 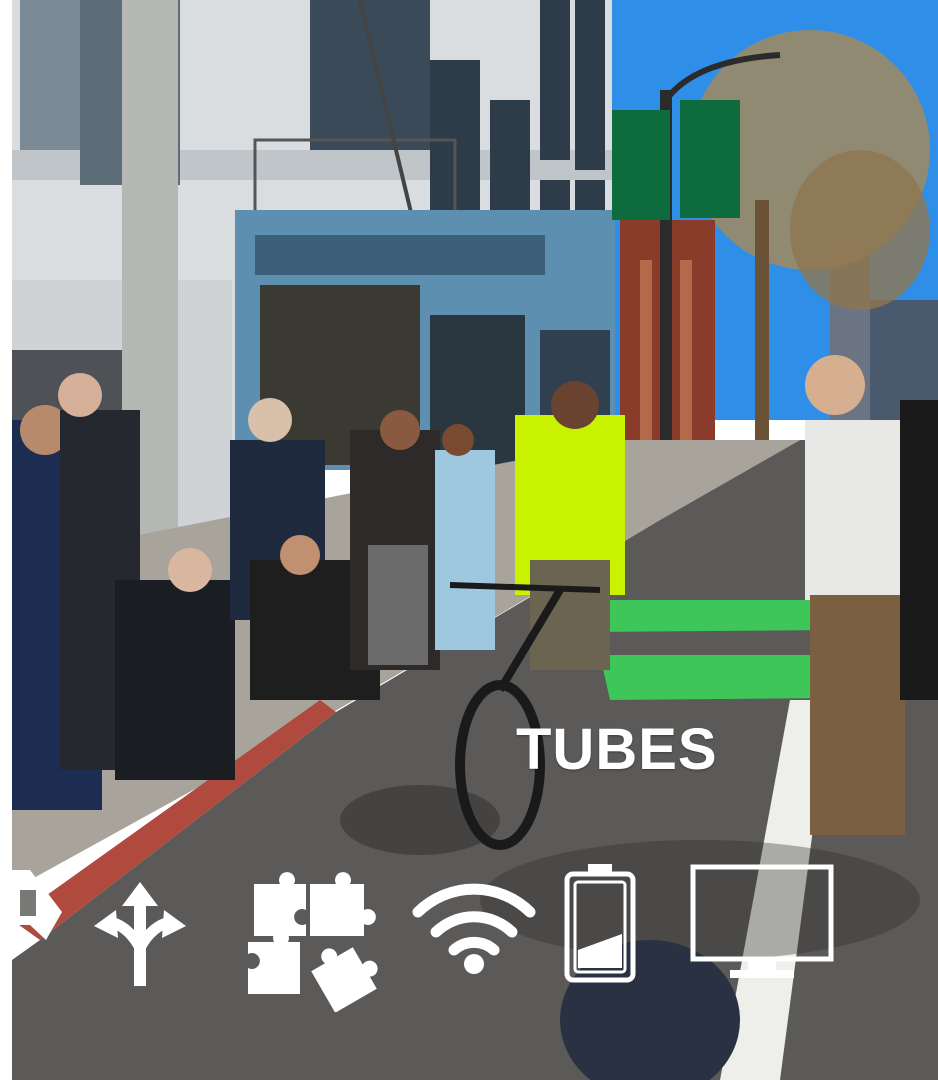 I want to click on wifi-icon, so click(x=474, y=926).